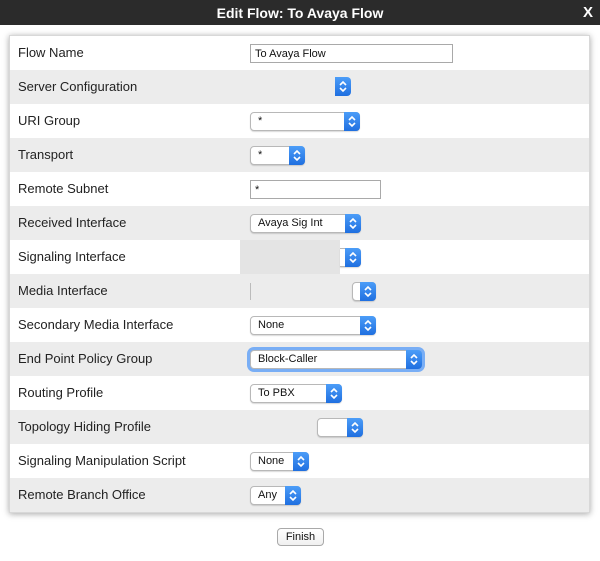  I want to click on row-topology-hiding-profile: Topology Hiding Profile, so click(299, 427).